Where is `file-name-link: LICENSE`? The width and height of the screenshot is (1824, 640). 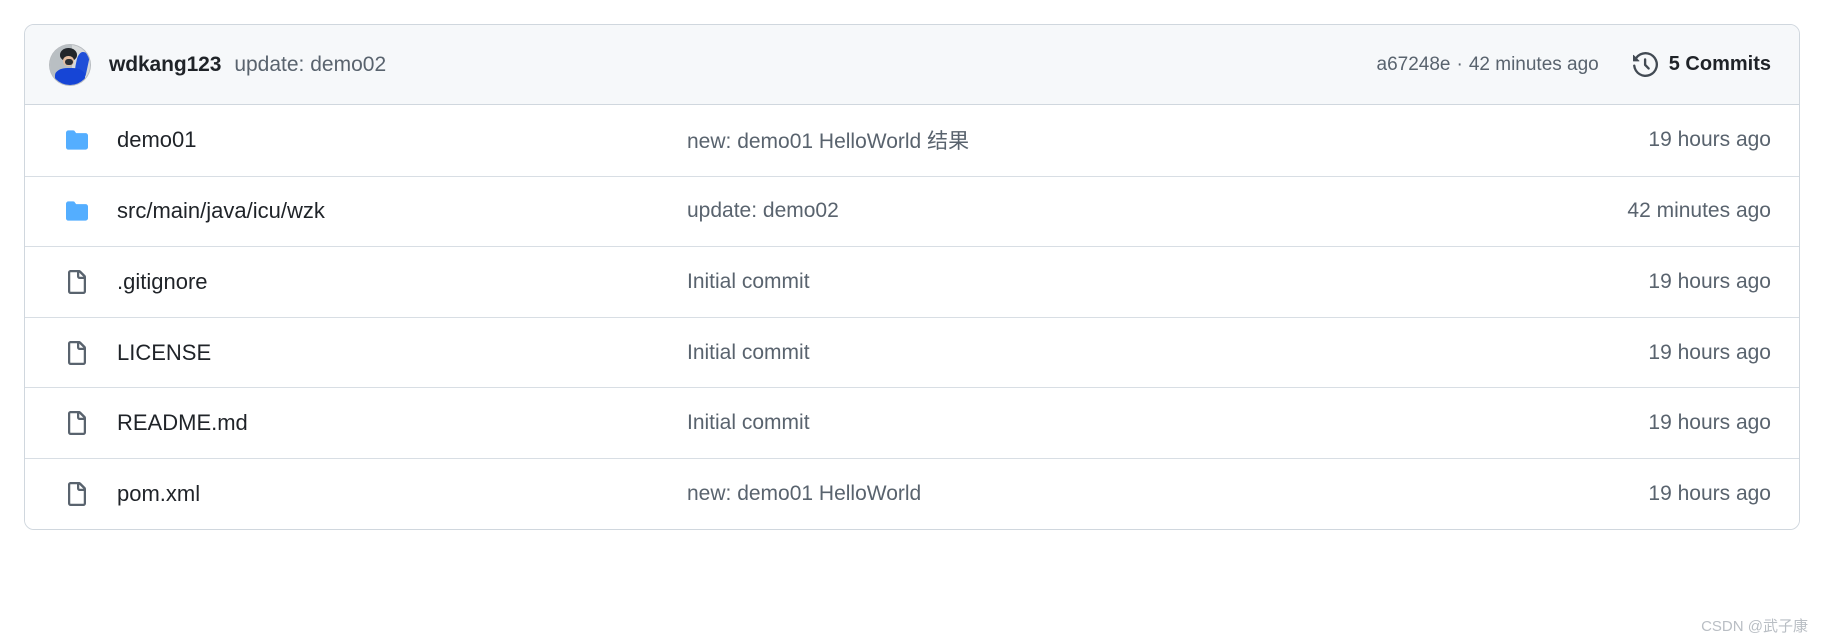 file-name-link: LICENSE is located at coordinates (402, 353).